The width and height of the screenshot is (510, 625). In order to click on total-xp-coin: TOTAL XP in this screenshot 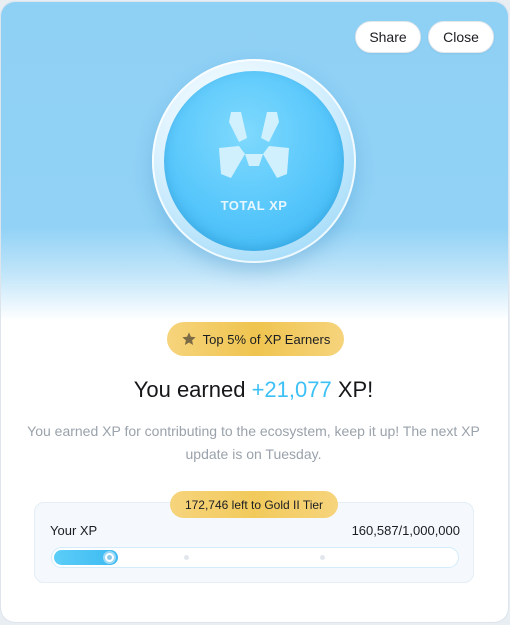, I will do `click(254, 161)`.